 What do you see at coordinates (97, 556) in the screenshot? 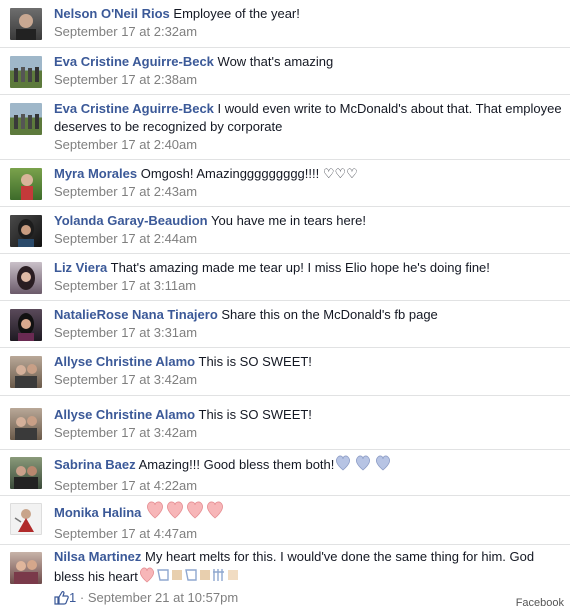
I see `commenter-name: Nilsa Martinez` at bounding box center [97, 556].